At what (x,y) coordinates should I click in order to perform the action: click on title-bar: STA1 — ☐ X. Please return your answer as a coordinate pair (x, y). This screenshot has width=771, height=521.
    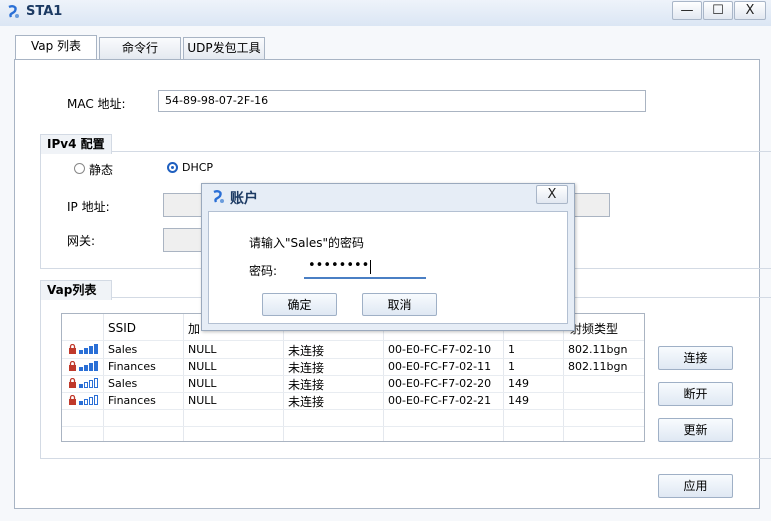
    Looking at the image, I should click on (385, 13).